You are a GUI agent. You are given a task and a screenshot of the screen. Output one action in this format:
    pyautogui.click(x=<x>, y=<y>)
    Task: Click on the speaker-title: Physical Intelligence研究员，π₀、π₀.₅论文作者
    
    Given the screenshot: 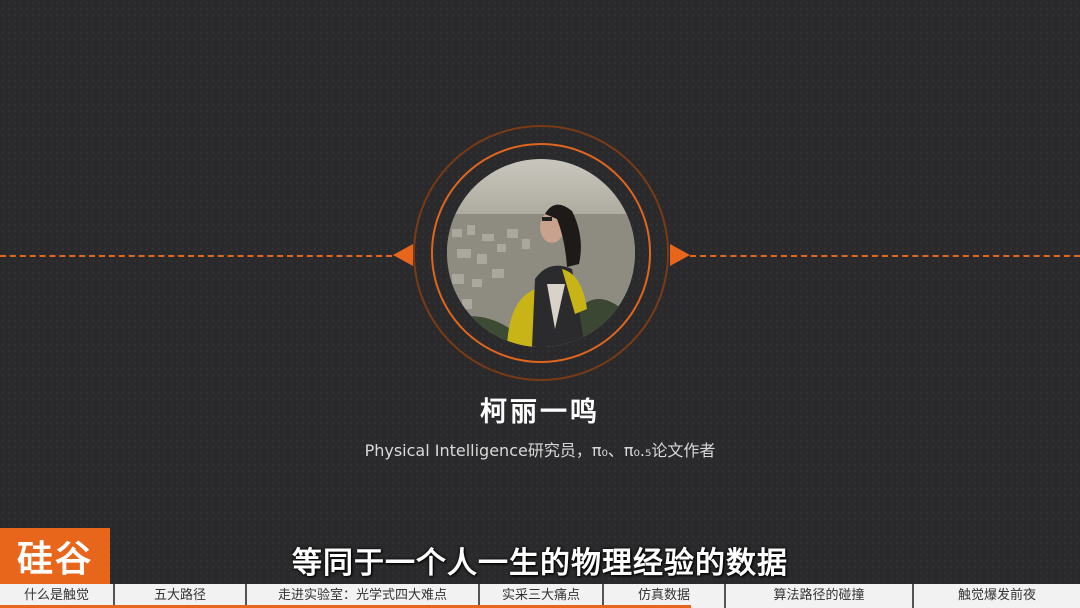 What is the action you would take?
    pyautogui.click(x=540, y=450)
    